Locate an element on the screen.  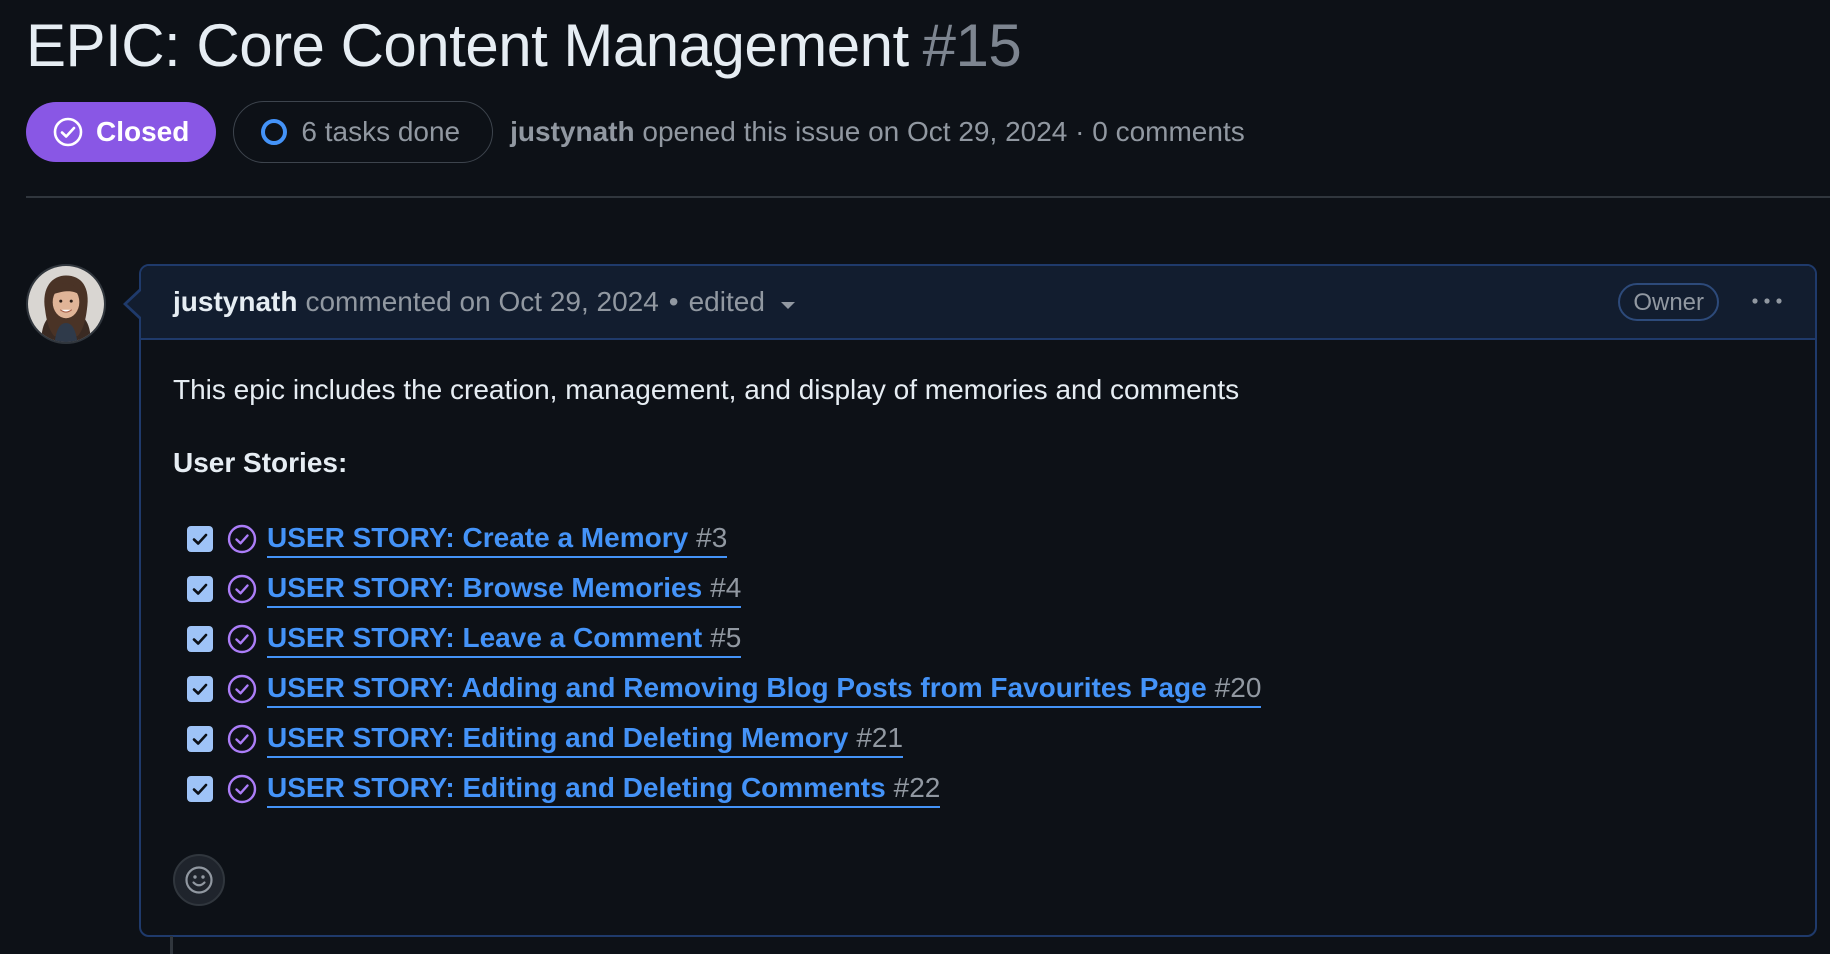
tasks-progress-pill: 6 tasks done is located at coordinates (363, 132).